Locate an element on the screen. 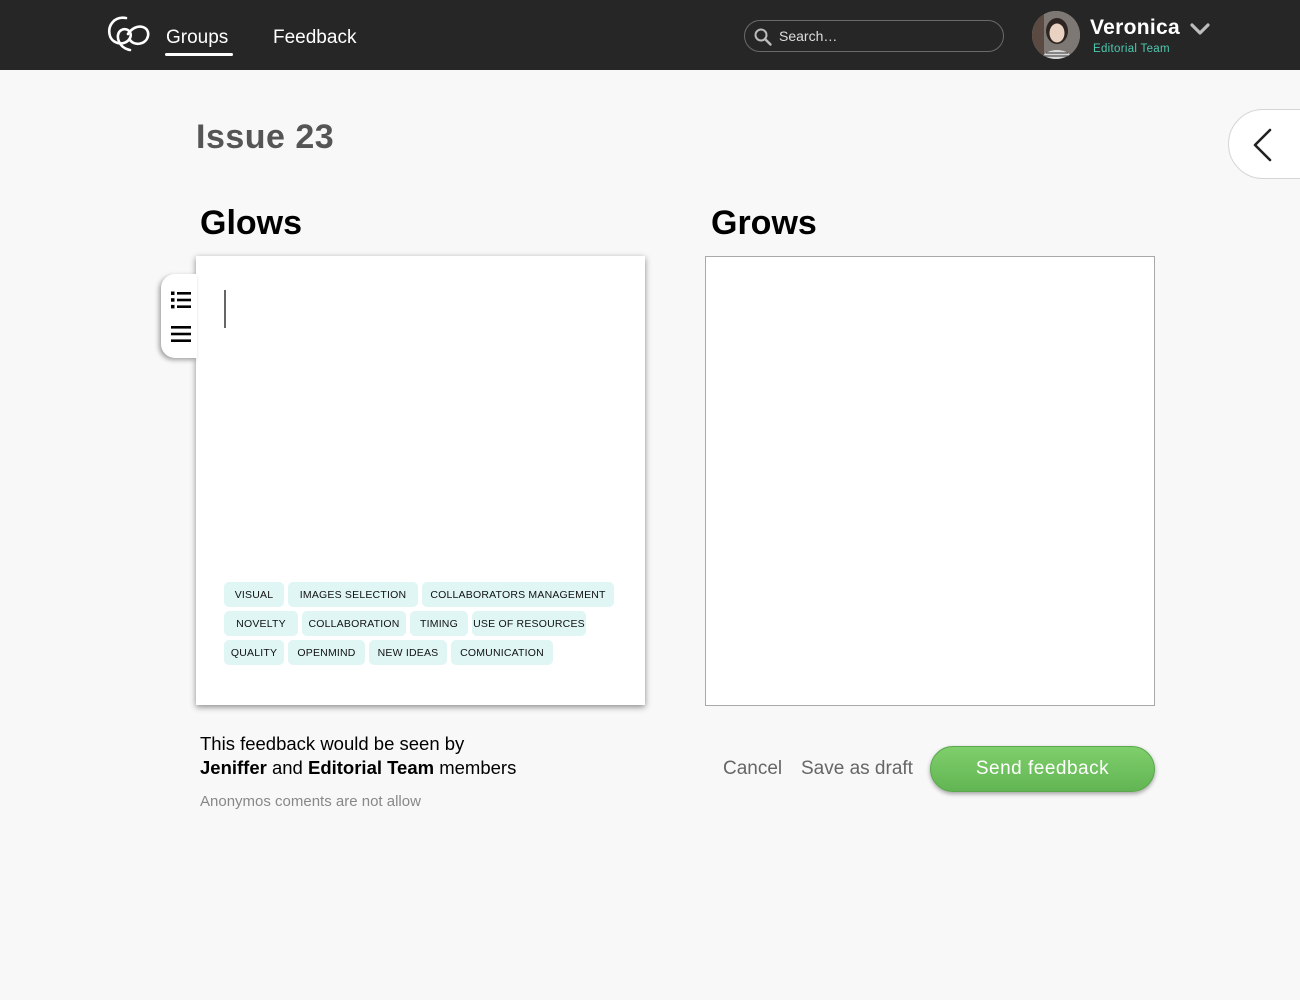 This screenshot has height=1000, width=1300. search-icon is located at coordinates (763, 37).